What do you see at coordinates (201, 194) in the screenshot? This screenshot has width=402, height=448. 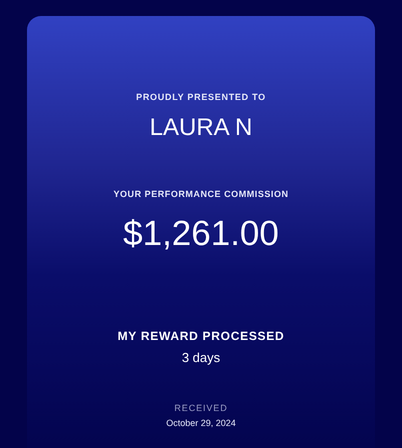 I see `commission-label: YOUR PERFORMANCE COMMISSION` at bounding box center [201, 194].